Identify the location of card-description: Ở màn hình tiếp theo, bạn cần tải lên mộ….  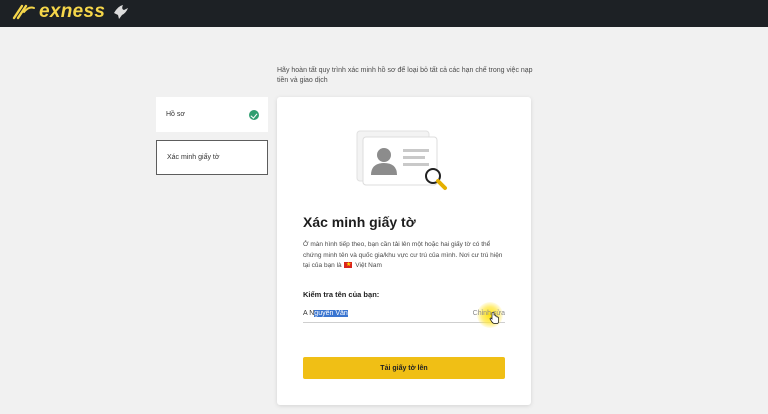
(405, 256).